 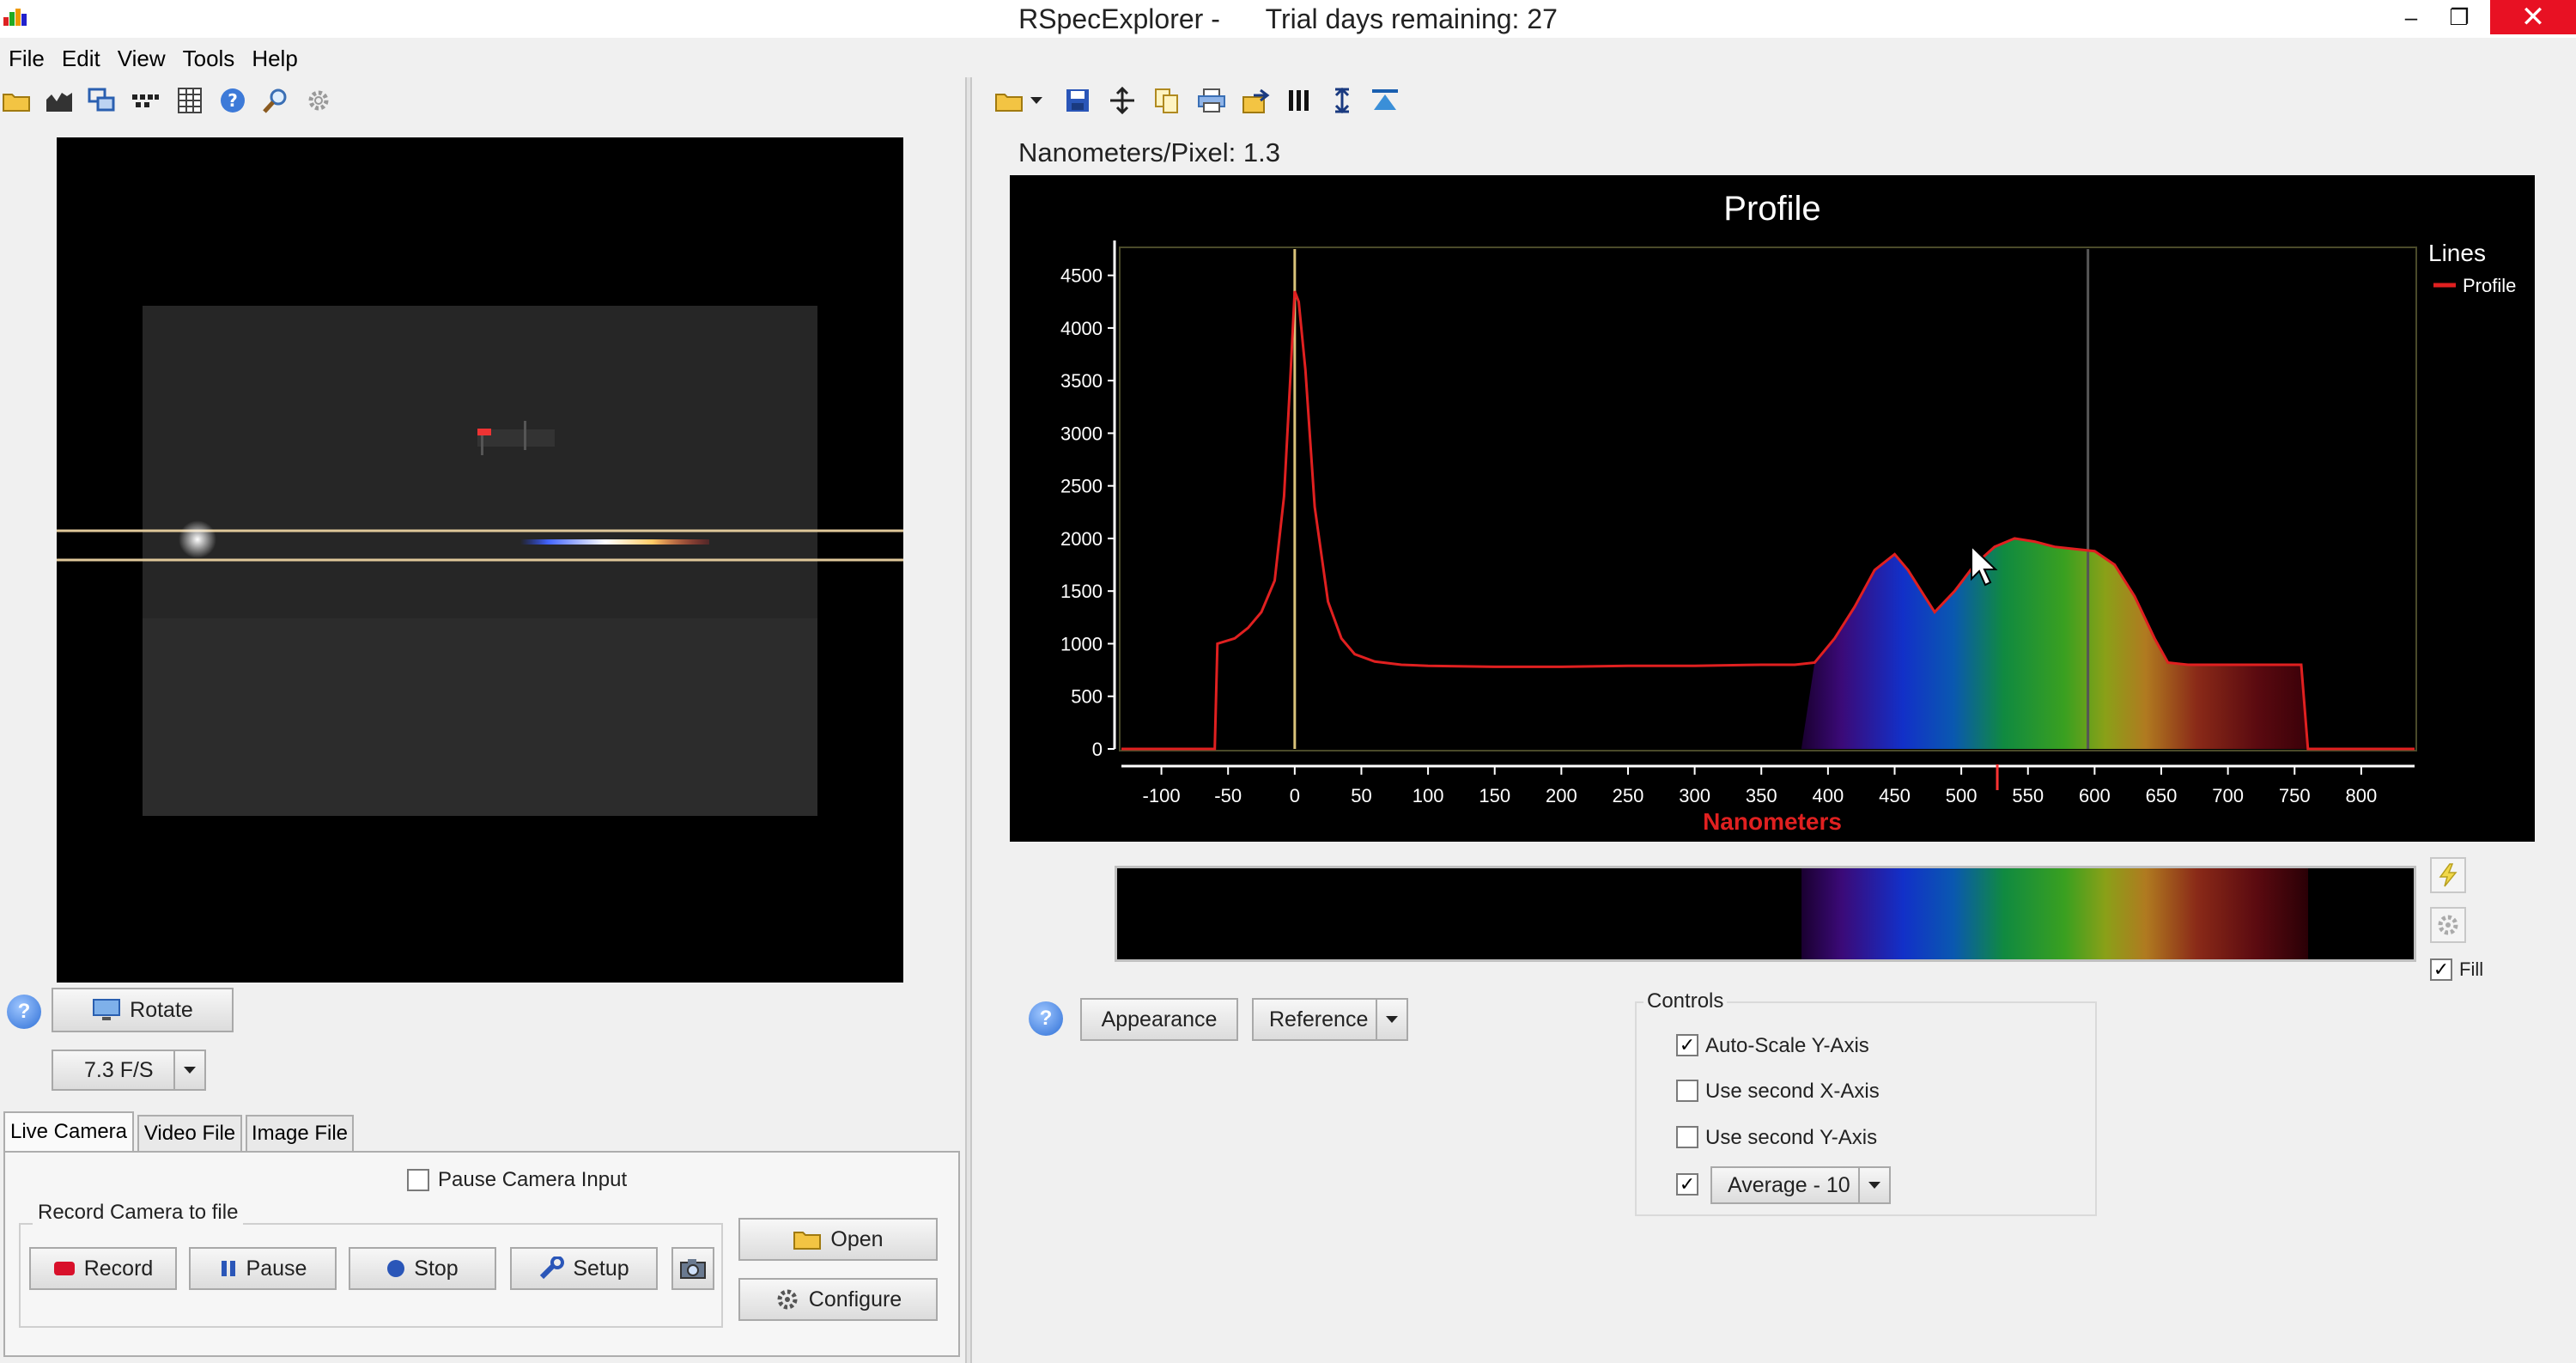 What do you see at coordinates (102, 100) in the screenshot?
I see `windows-icon` at bounding box center [102, 100].